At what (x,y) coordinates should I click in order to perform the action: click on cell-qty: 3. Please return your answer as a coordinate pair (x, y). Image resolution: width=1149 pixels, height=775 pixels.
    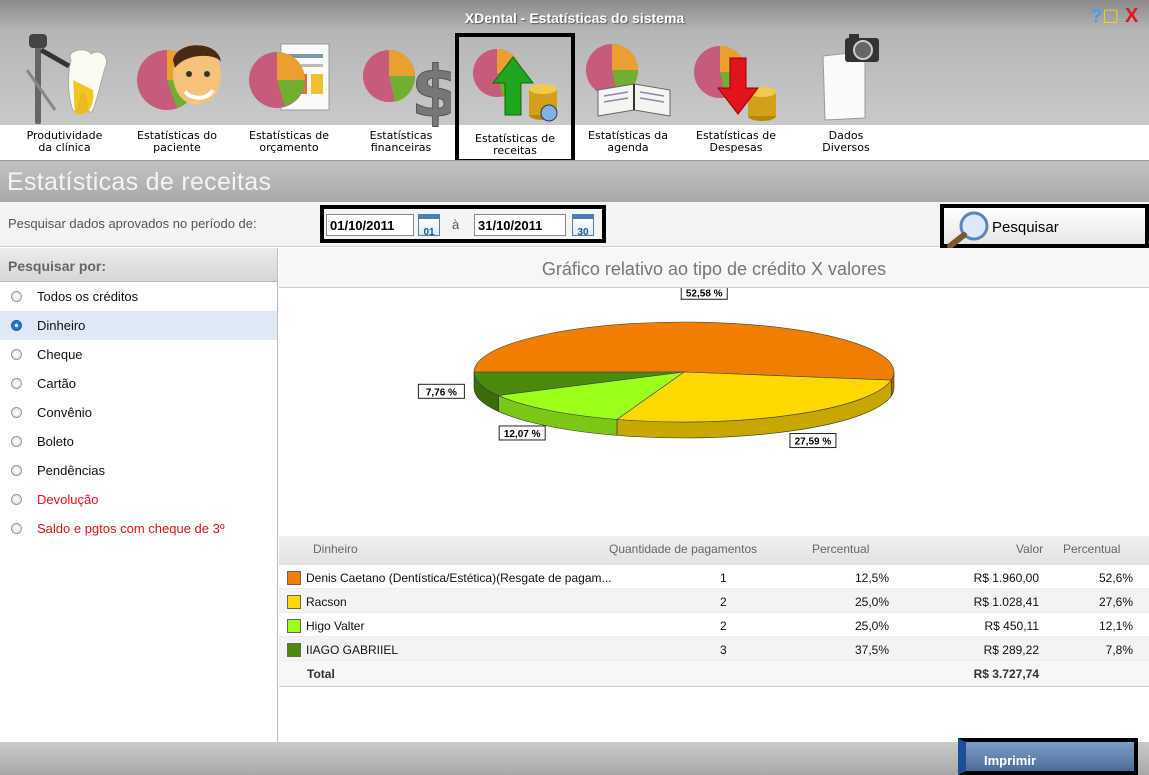
    Looking at the image, I should click on (723, 650).